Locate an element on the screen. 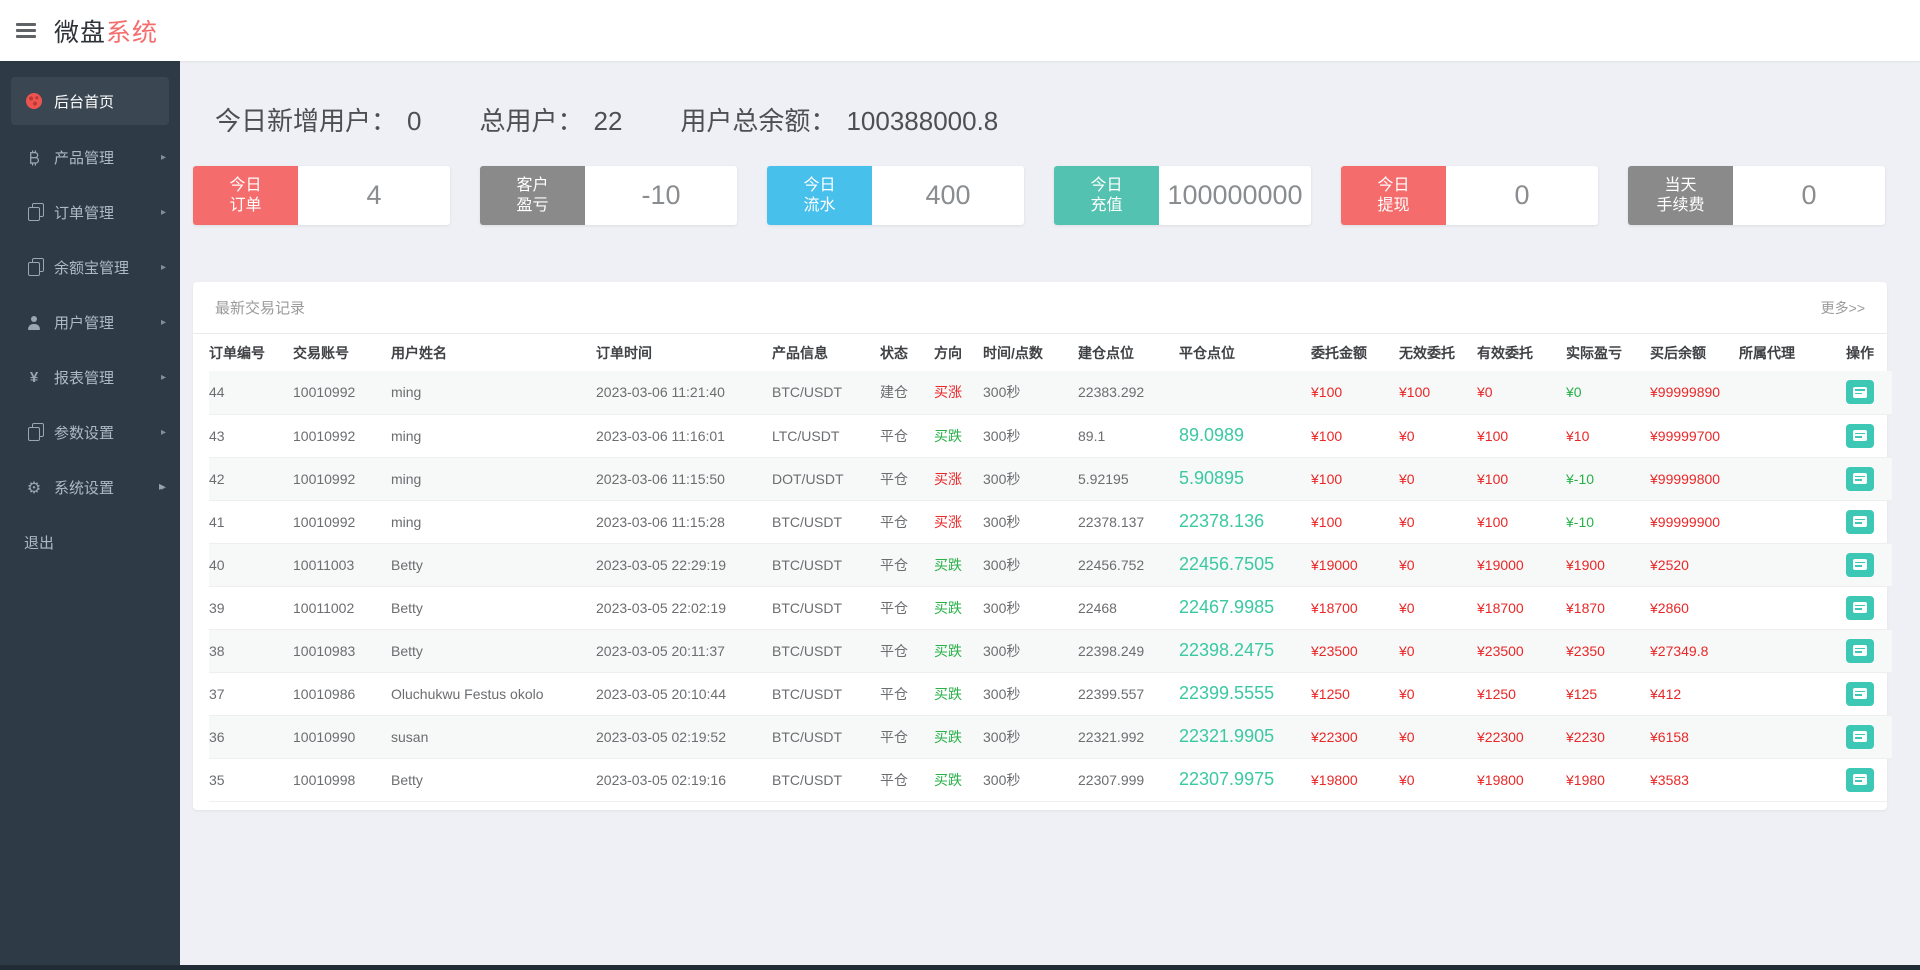  card-label: 今日 充值 is located at coordinates (1106, 195).